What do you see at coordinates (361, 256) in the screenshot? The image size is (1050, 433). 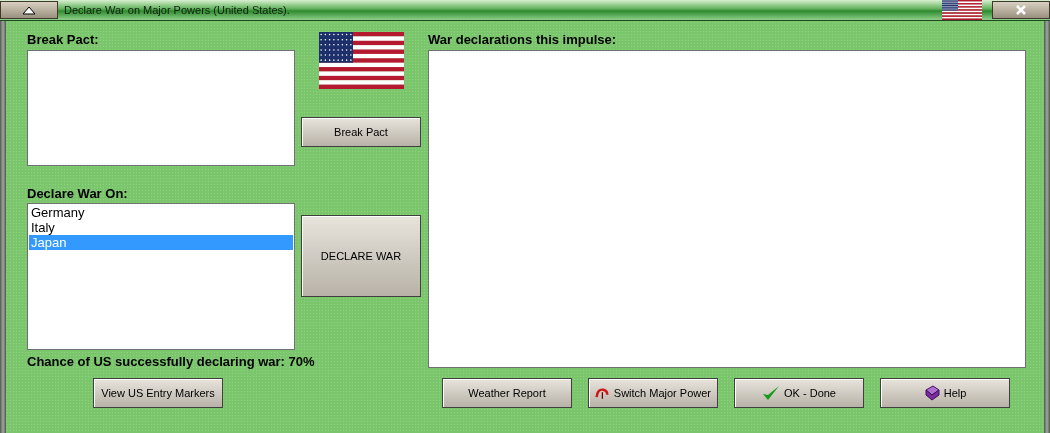 I see `declare-war-button: DECLARE WAR` at bounding box center [361, 256].